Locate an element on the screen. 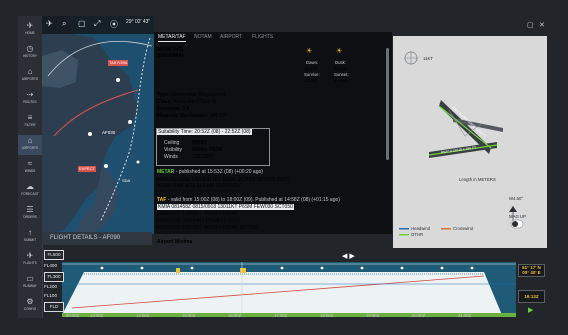 This screenshot has width=568, height=335. nav-item-label: RUNWAY is located at coordinates (30, 286).